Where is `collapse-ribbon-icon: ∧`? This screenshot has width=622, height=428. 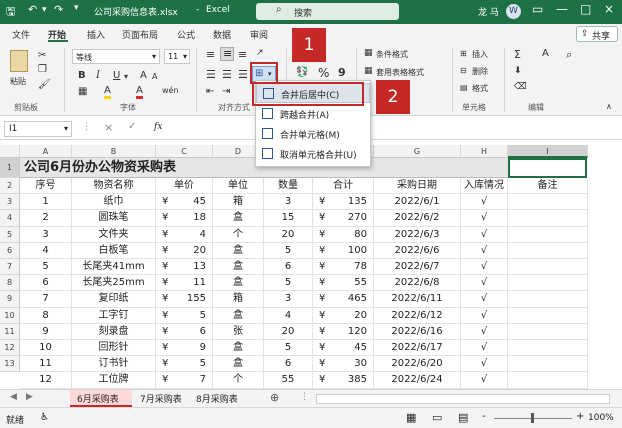 collapse-ribbon-icon: ∧ is located at coordinates (609, 106).